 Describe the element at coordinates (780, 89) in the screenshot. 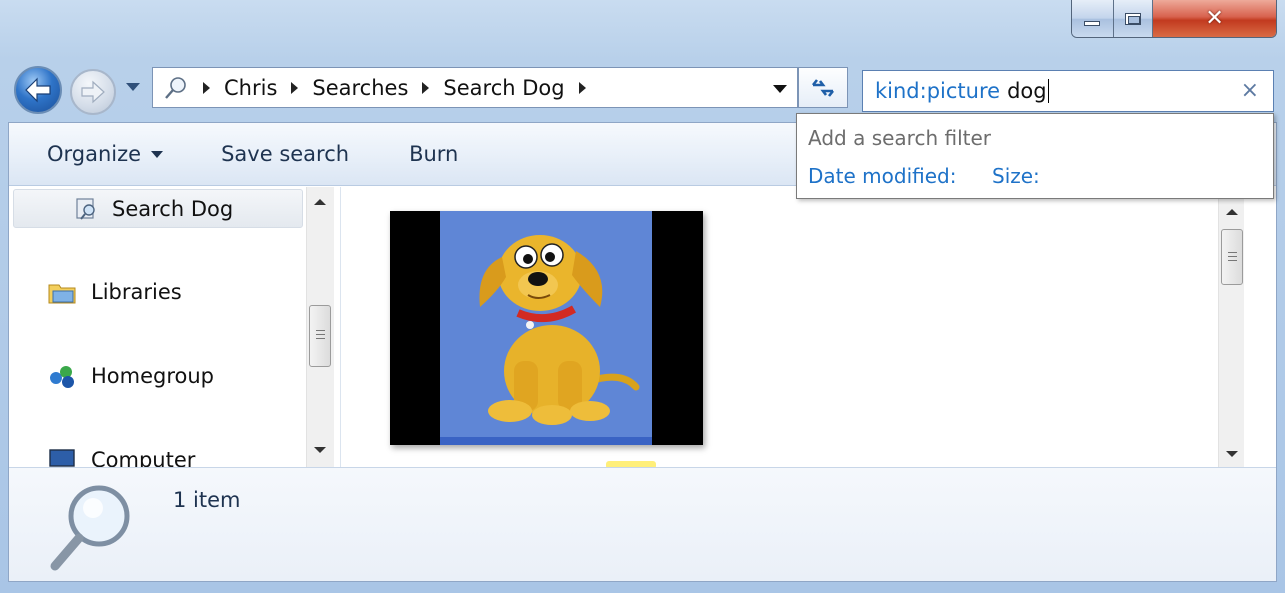

I see `address-history-dropdown-icon` at that location.